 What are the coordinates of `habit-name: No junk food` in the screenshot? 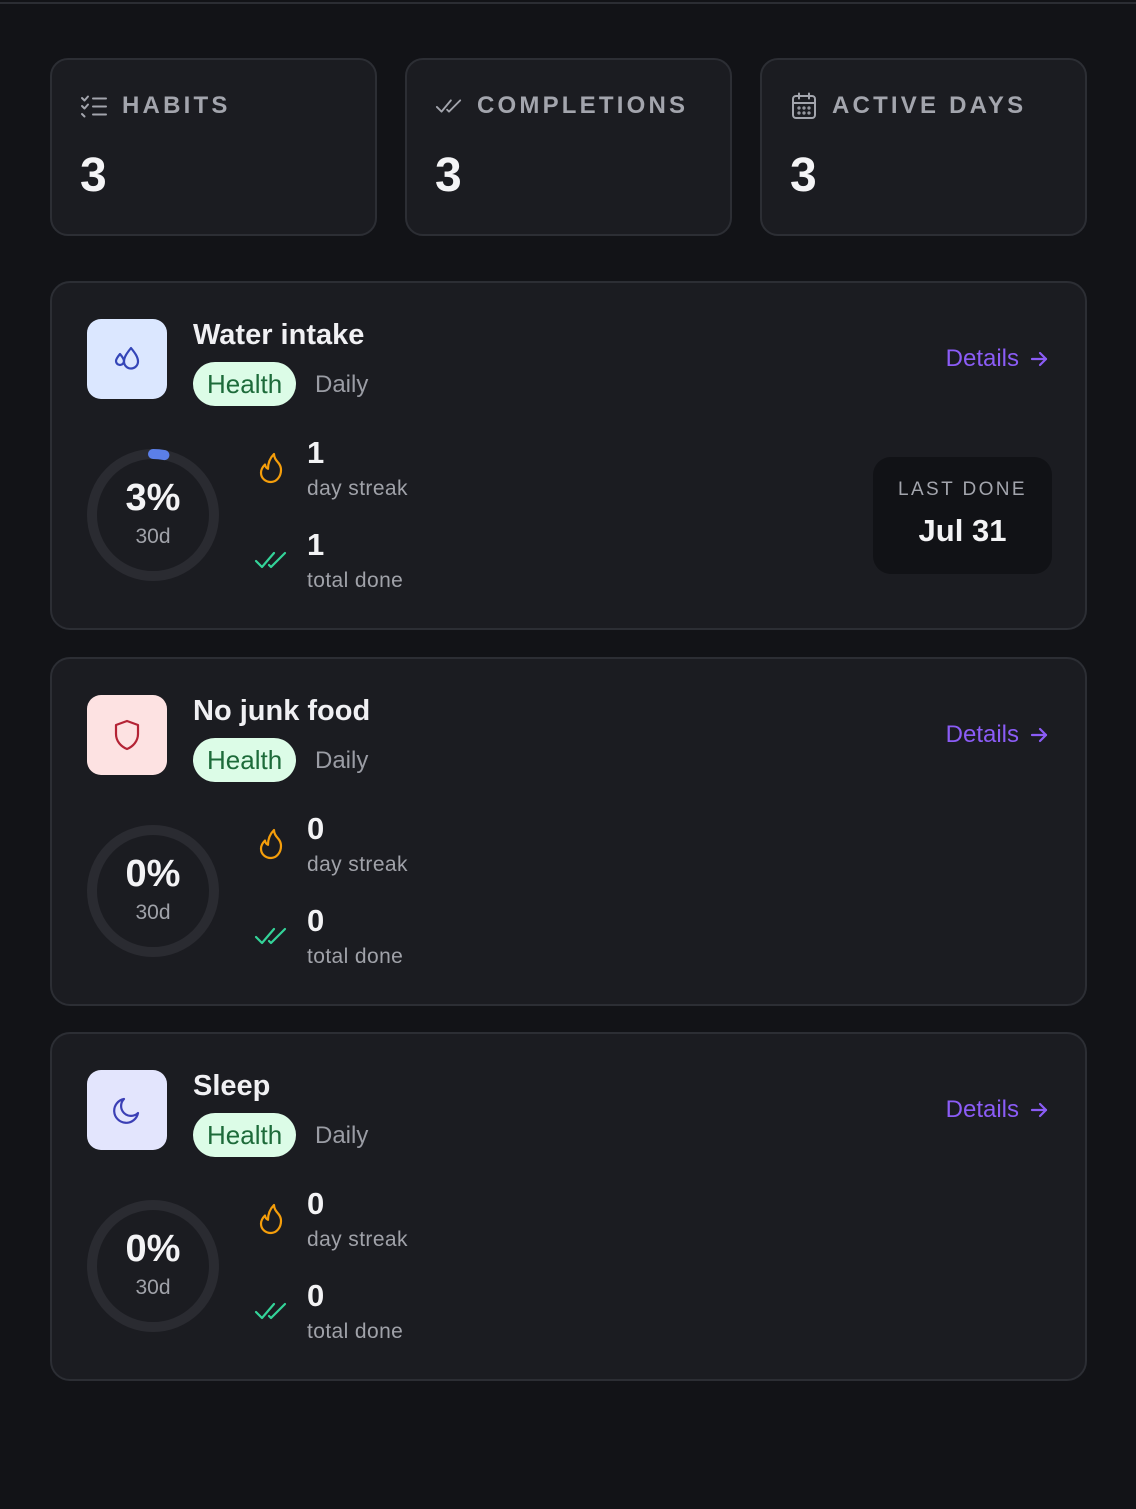 It's located at (282, 711).